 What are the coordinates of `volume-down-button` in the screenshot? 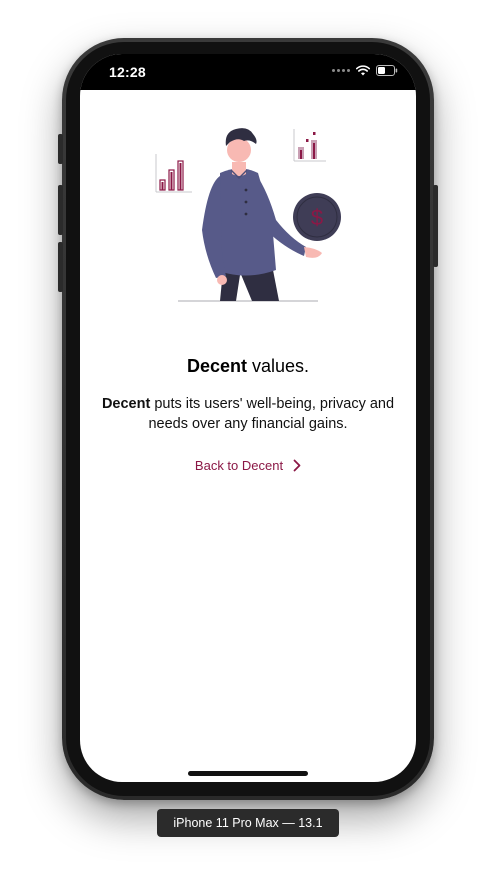 It's located at (60, 267).